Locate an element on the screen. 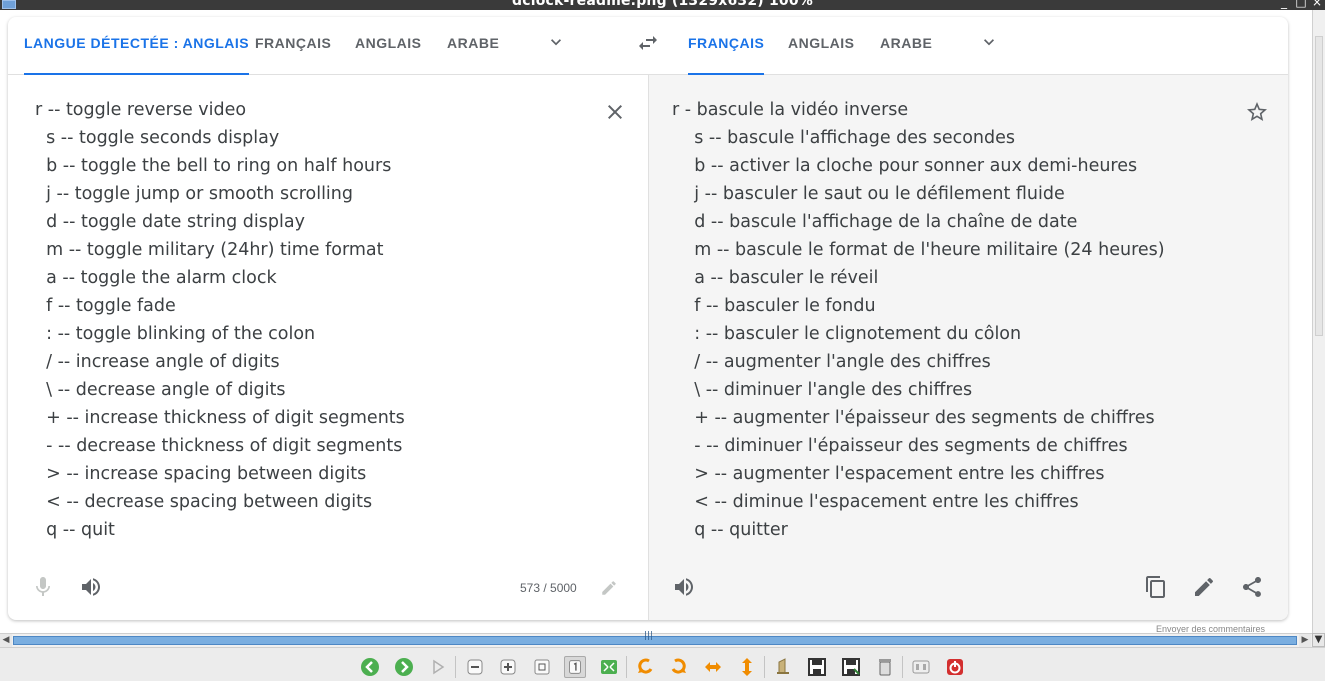  tab-detected-language: LANGUE DÉTECTÉE : ANGLAIS is located at coordinates (137, 46).